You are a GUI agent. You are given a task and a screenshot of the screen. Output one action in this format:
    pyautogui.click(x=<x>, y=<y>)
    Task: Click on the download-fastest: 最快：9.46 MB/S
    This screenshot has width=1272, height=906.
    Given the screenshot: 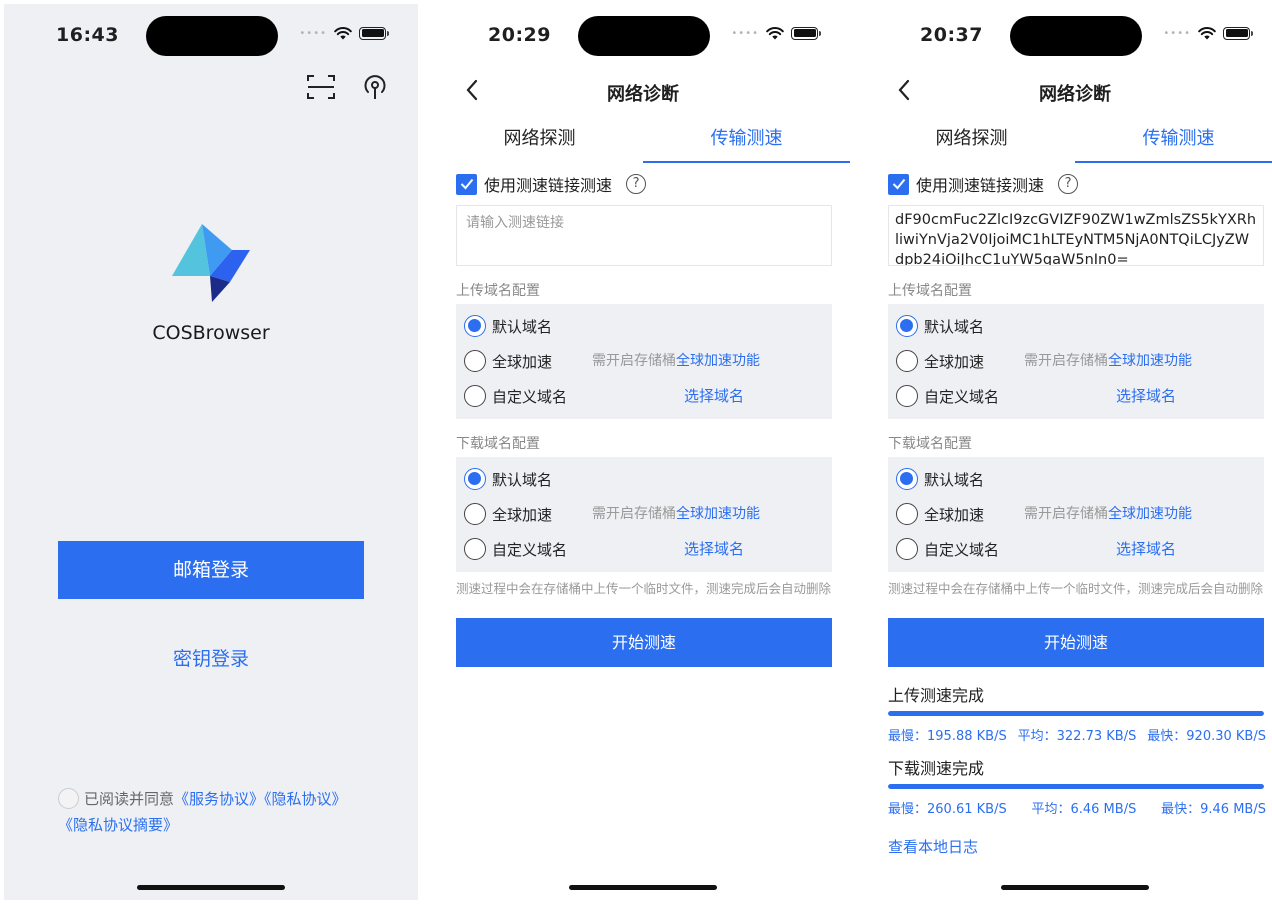 What is the action you would take?
    pyautogui.click(x=1213, y=809)
    